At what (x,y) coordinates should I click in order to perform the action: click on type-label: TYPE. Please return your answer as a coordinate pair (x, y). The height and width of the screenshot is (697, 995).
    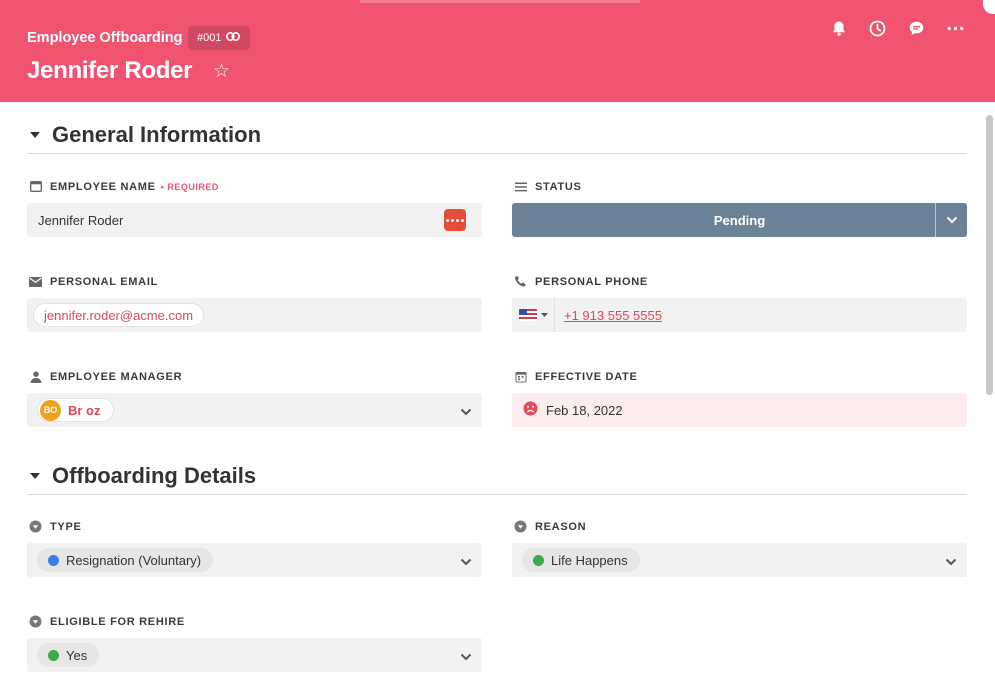
    Looking at the image, I should click on (55, 526).